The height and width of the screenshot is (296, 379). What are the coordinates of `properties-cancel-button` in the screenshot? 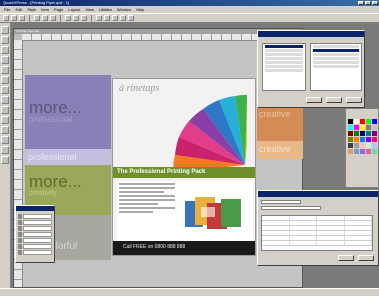 It's located at (366, 258).